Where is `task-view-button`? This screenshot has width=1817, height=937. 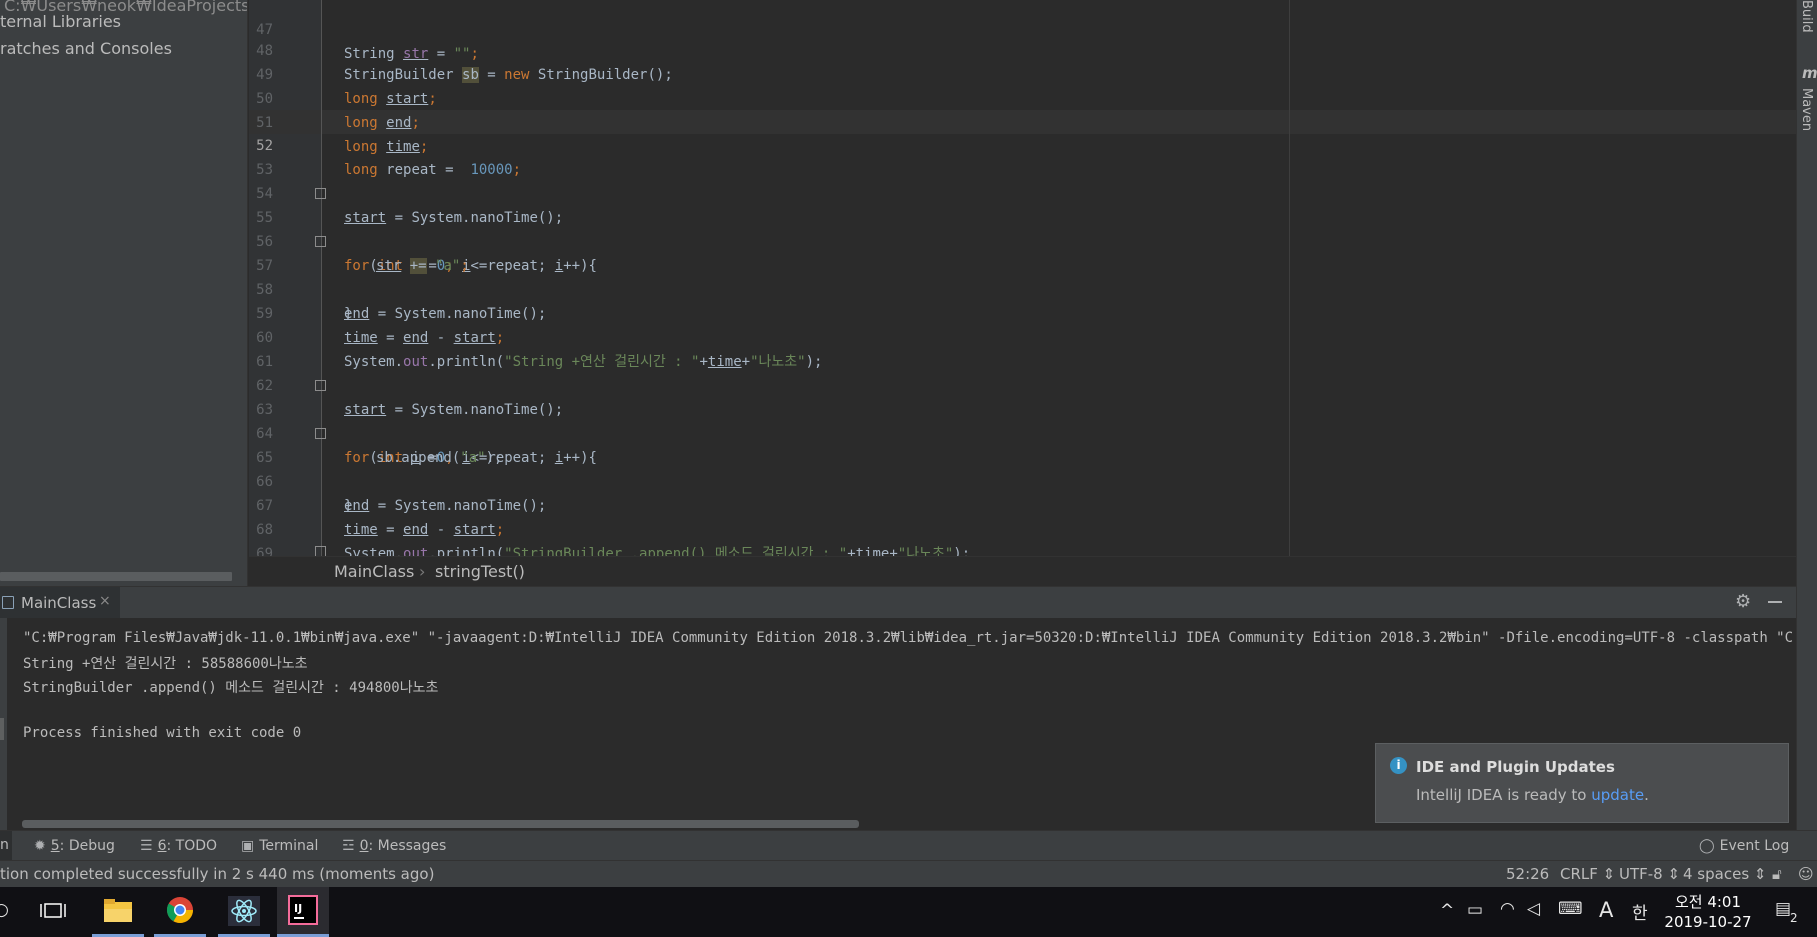
task-view-button is located at coordinates (53, 912).